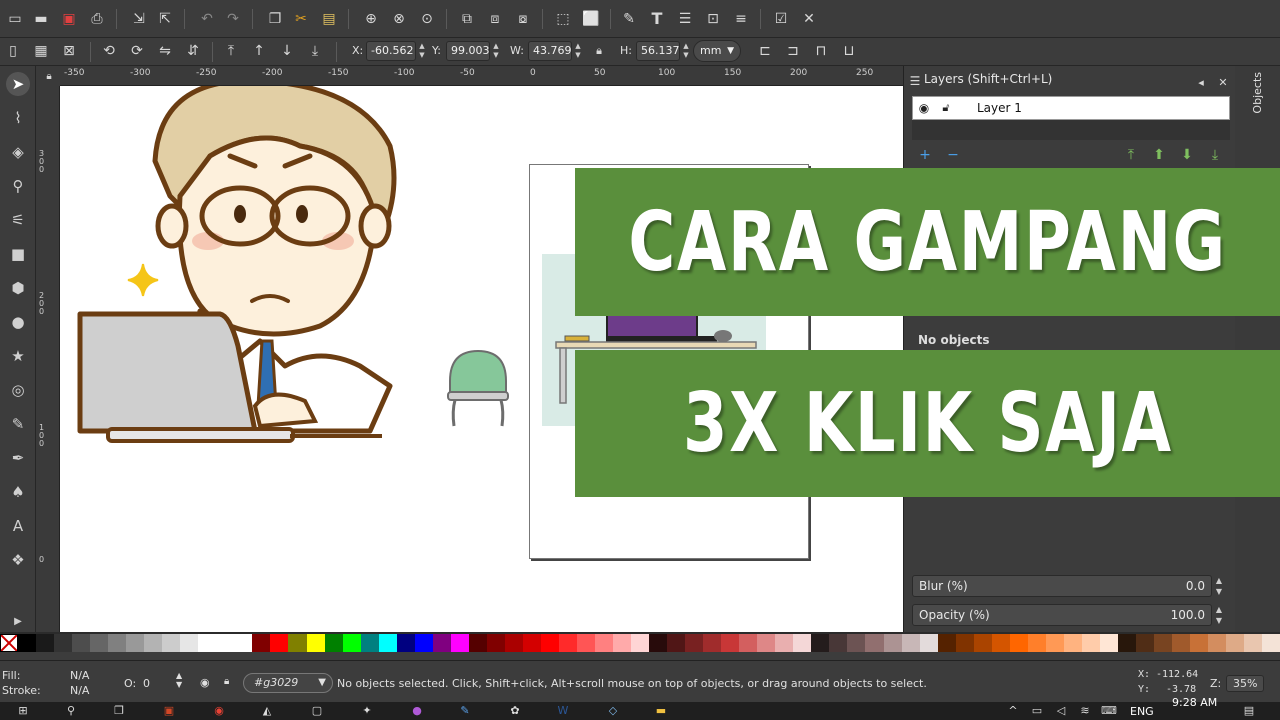 This screenshot has width=1280, height=720. What do you see at coordinates (315, 51) in the screenshot?
I see `lower-to-bottom-icon: ⤓` at bounding box center [315, 51].